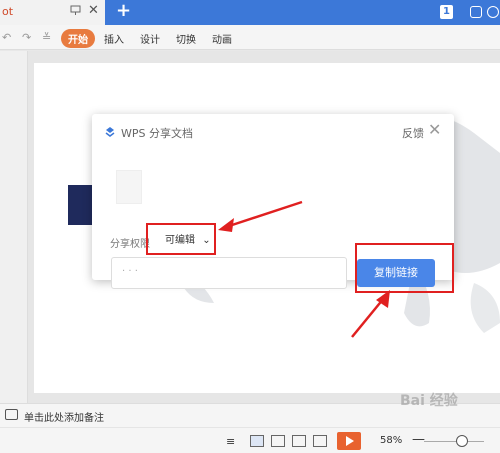 The width and height of the screenshot is (500, 453). Describe the element at coordinates (429, 401) in the screenshot. I see `watermark: Bai 经验` at that location.